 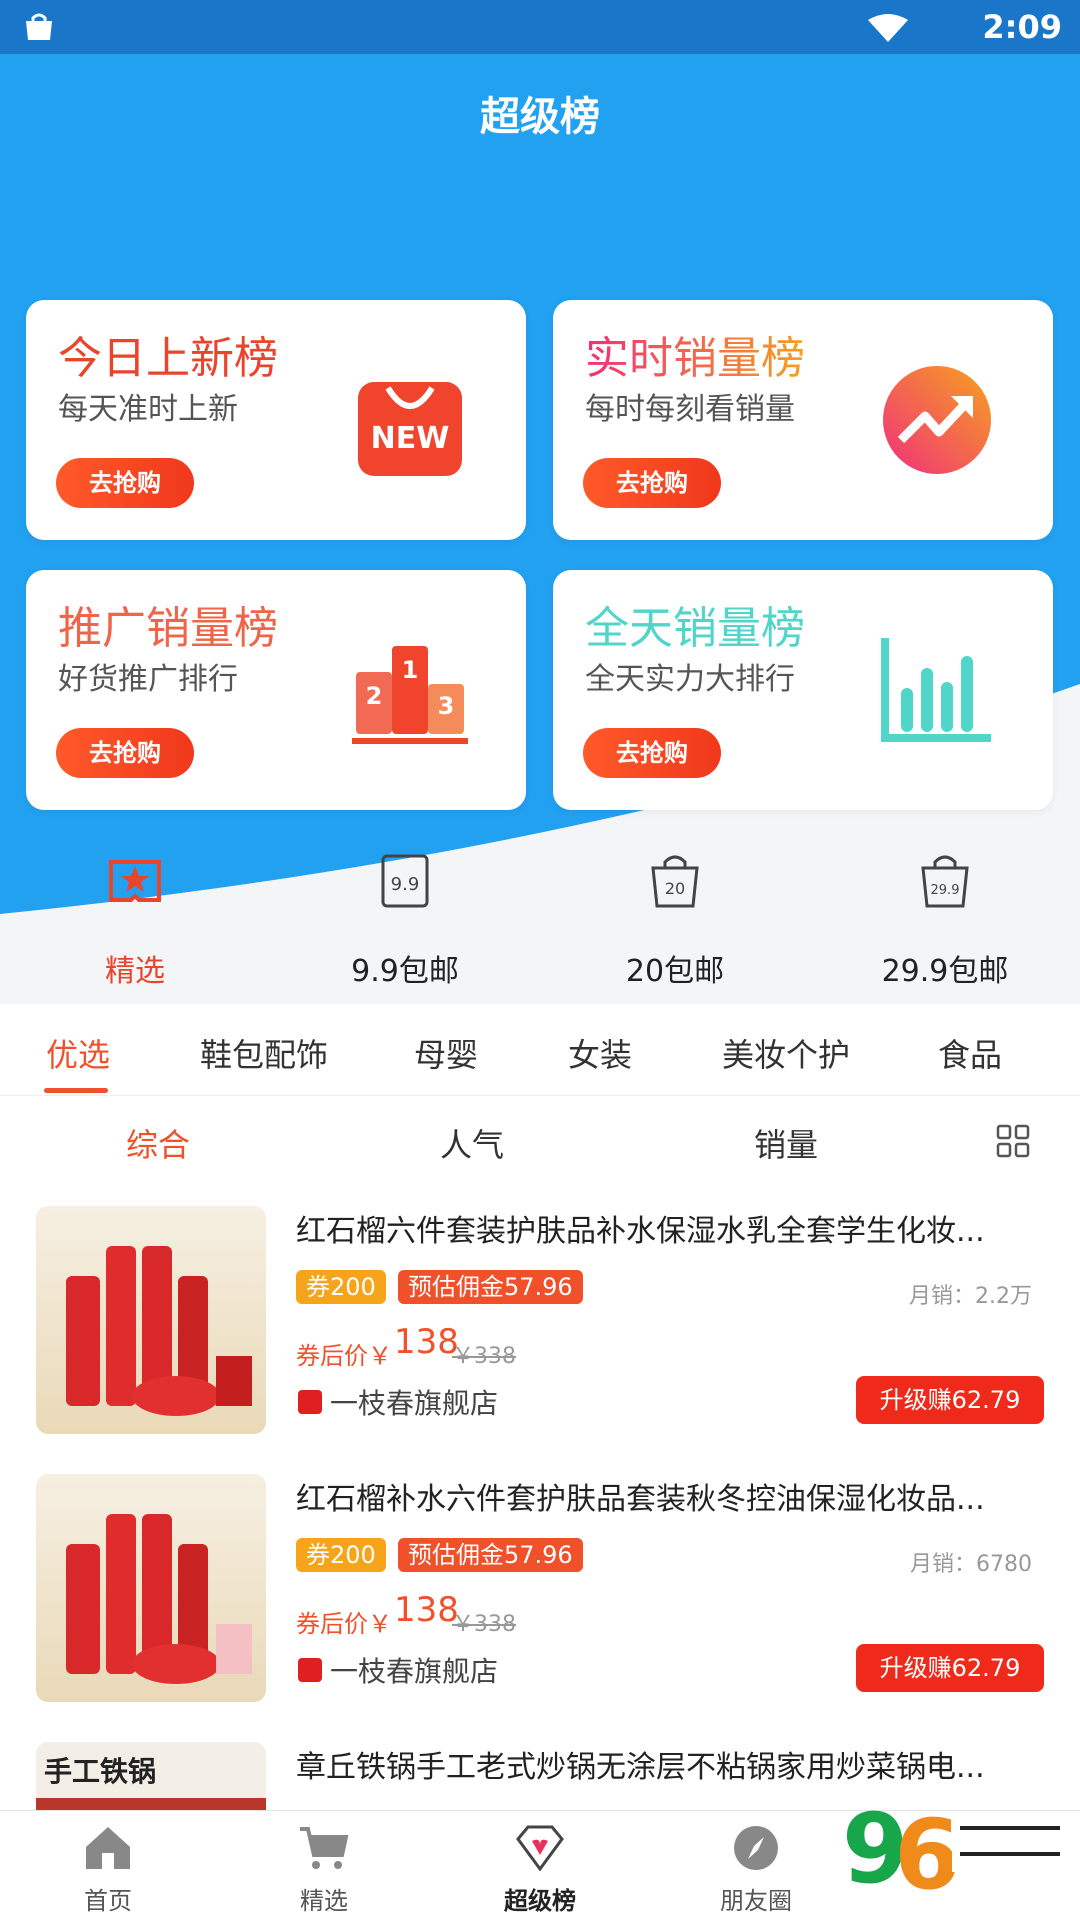 I want to click on quick-nav: 精选 9.9 9.9包邮 20 20包邮 29.9 29.9包邮, so click(x=540, y=925).